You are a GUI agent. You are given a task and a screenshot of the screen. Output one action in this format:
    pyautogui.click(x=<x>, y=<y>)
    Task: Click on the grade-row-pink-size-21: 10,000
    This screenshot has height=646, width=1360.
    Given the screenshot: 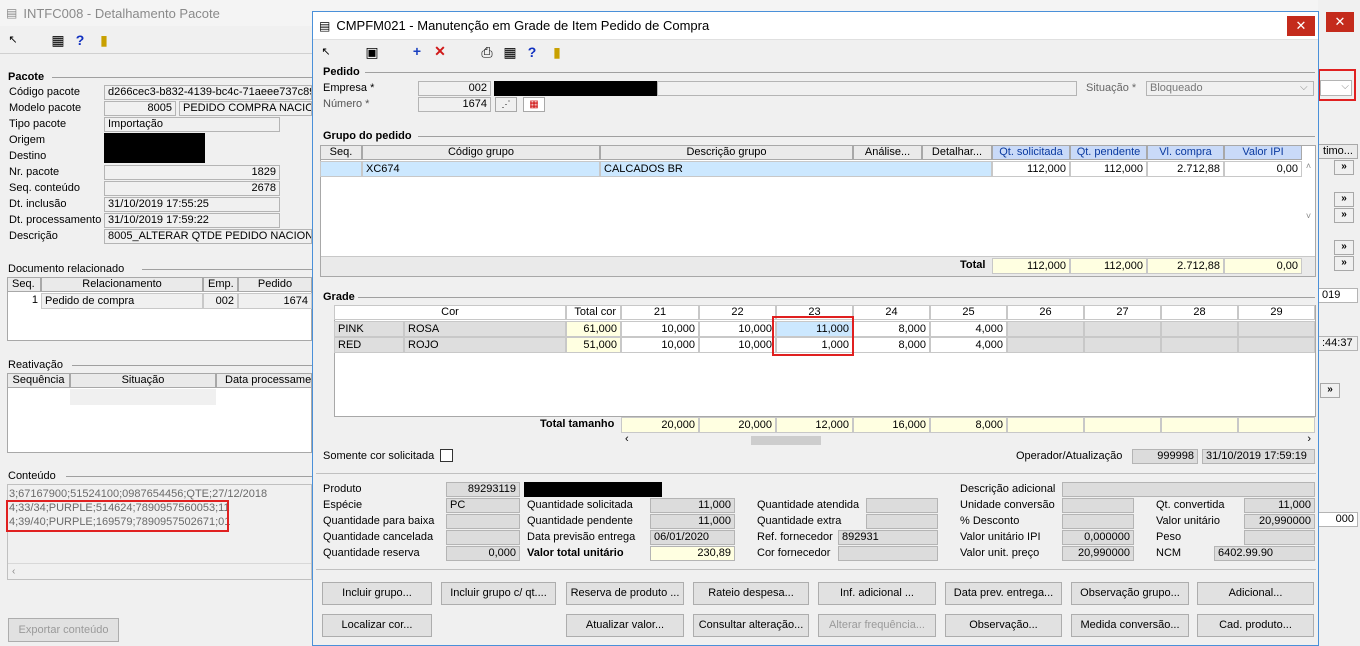 What is the action you would take?
    pyautogui.click(x=660, y=329)
    